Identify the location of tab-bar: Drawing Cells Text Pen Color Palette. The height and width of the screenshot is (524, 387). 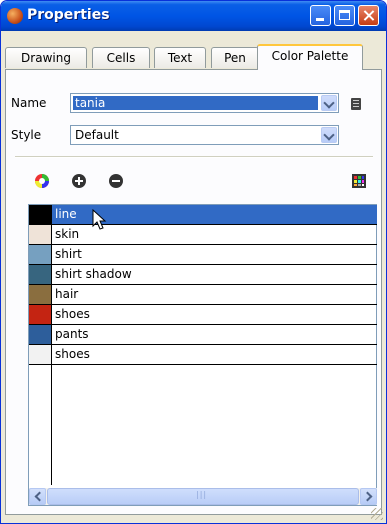
(193, 57).